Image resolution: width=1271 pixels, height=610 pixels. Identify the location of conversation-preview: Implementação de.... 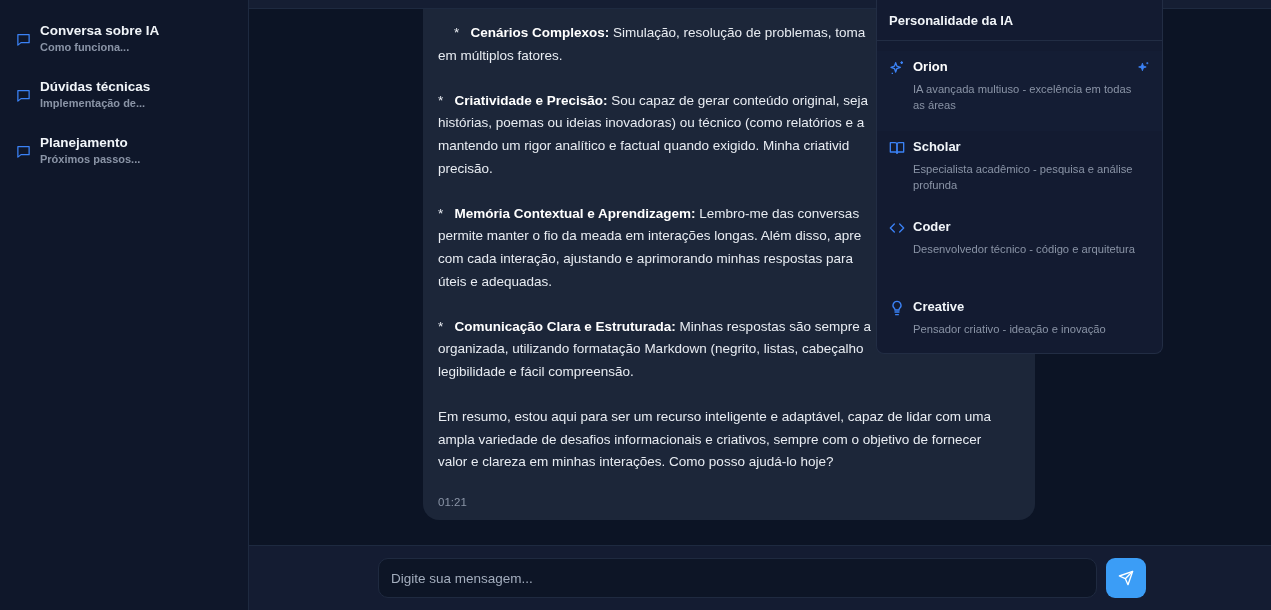
(93, 103).